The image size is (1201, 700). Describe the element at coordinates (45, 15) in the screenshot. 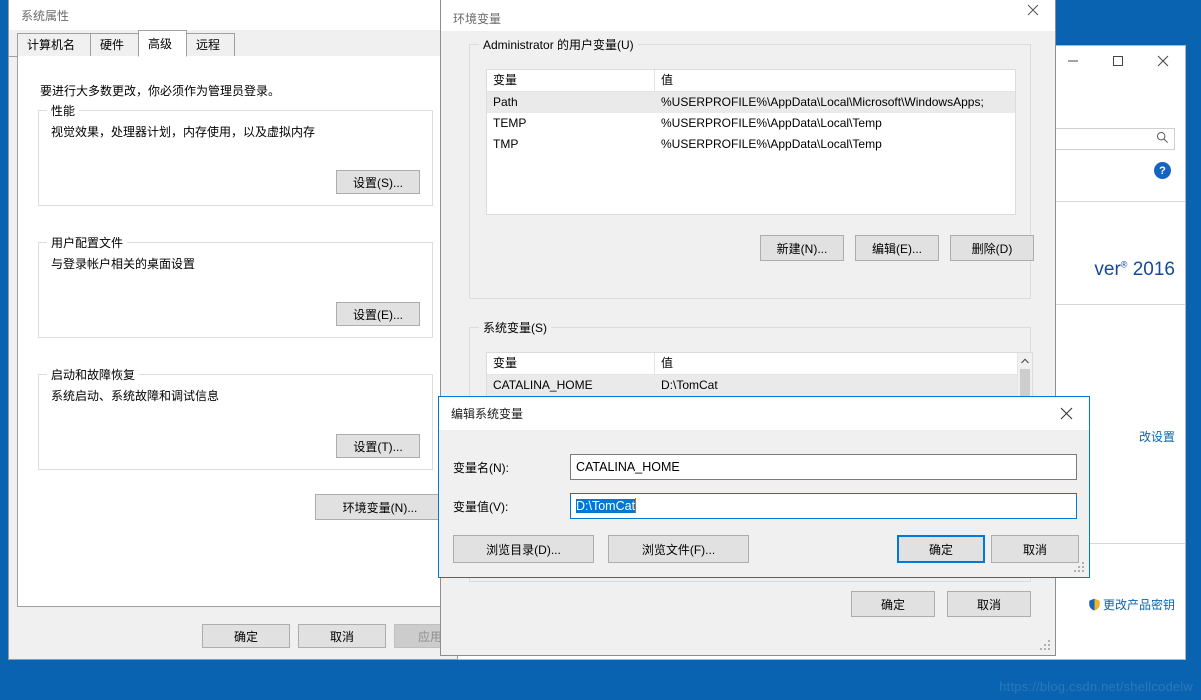

I see `system-properties-title: 系统属性` at that location.